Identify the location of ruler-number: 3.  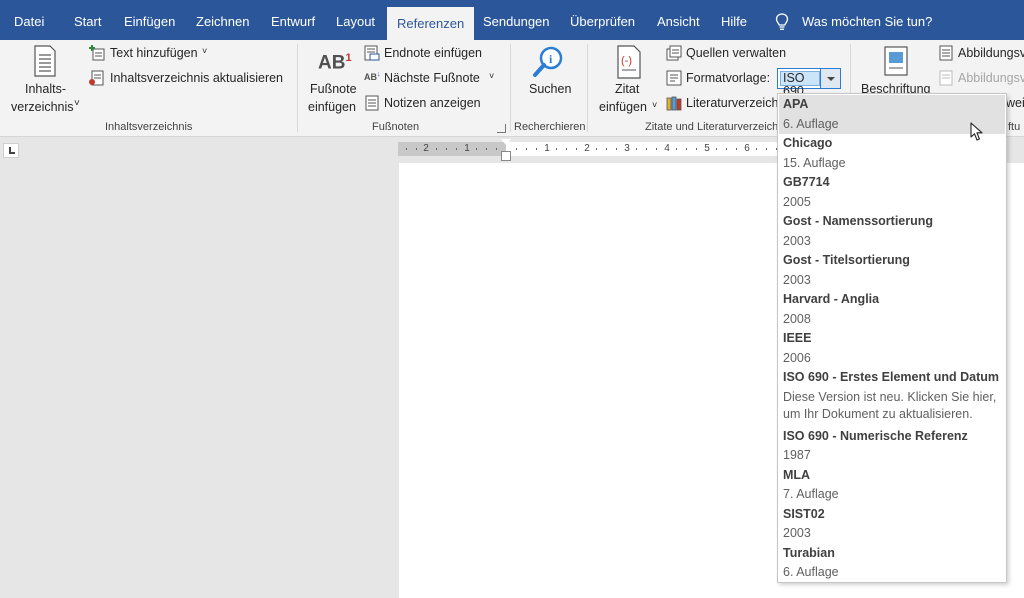
(627, 148).